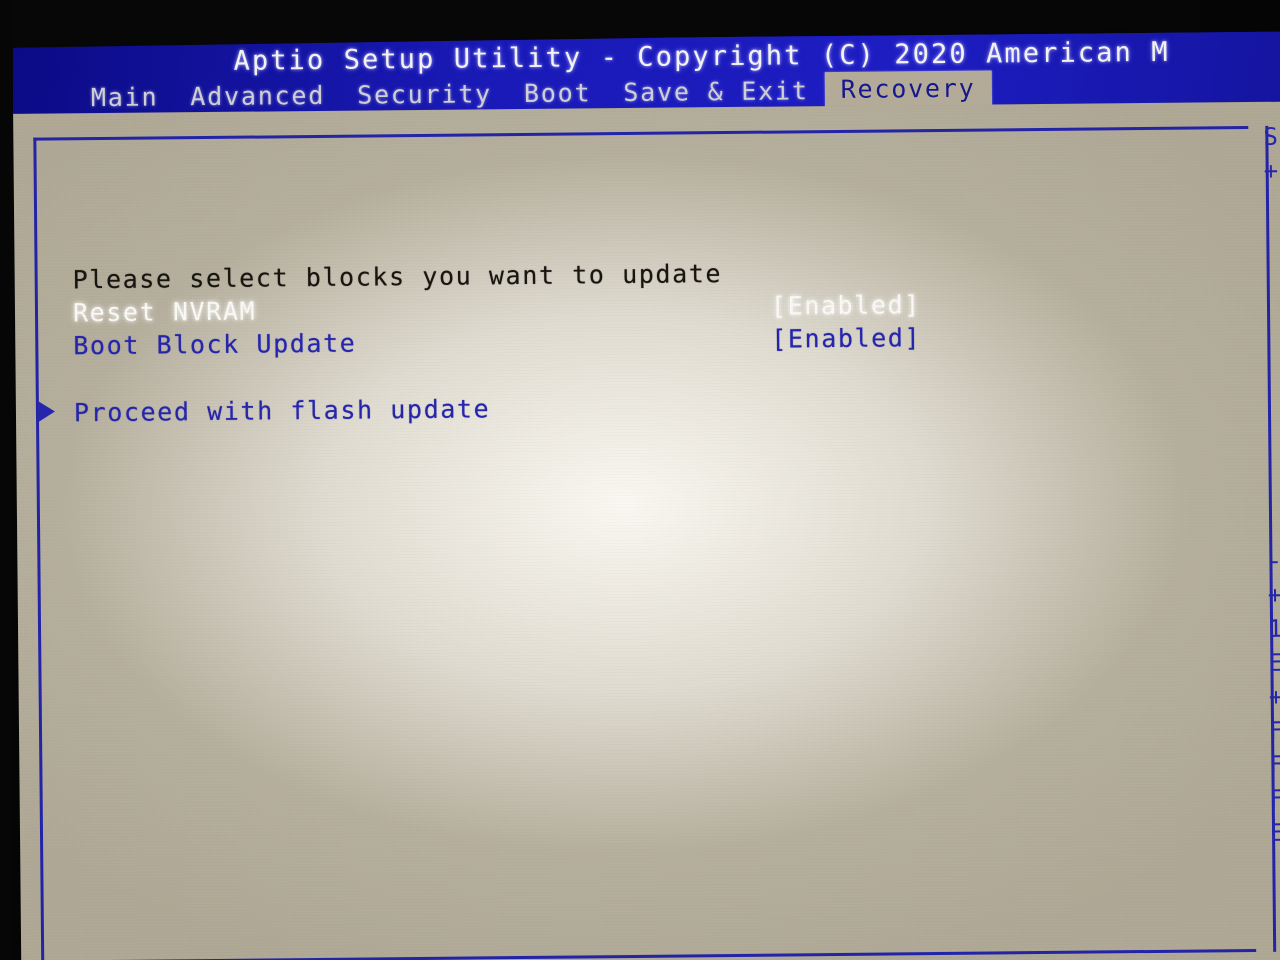  I want to click on help-sidebar-top: S +, so click(1271, 153).